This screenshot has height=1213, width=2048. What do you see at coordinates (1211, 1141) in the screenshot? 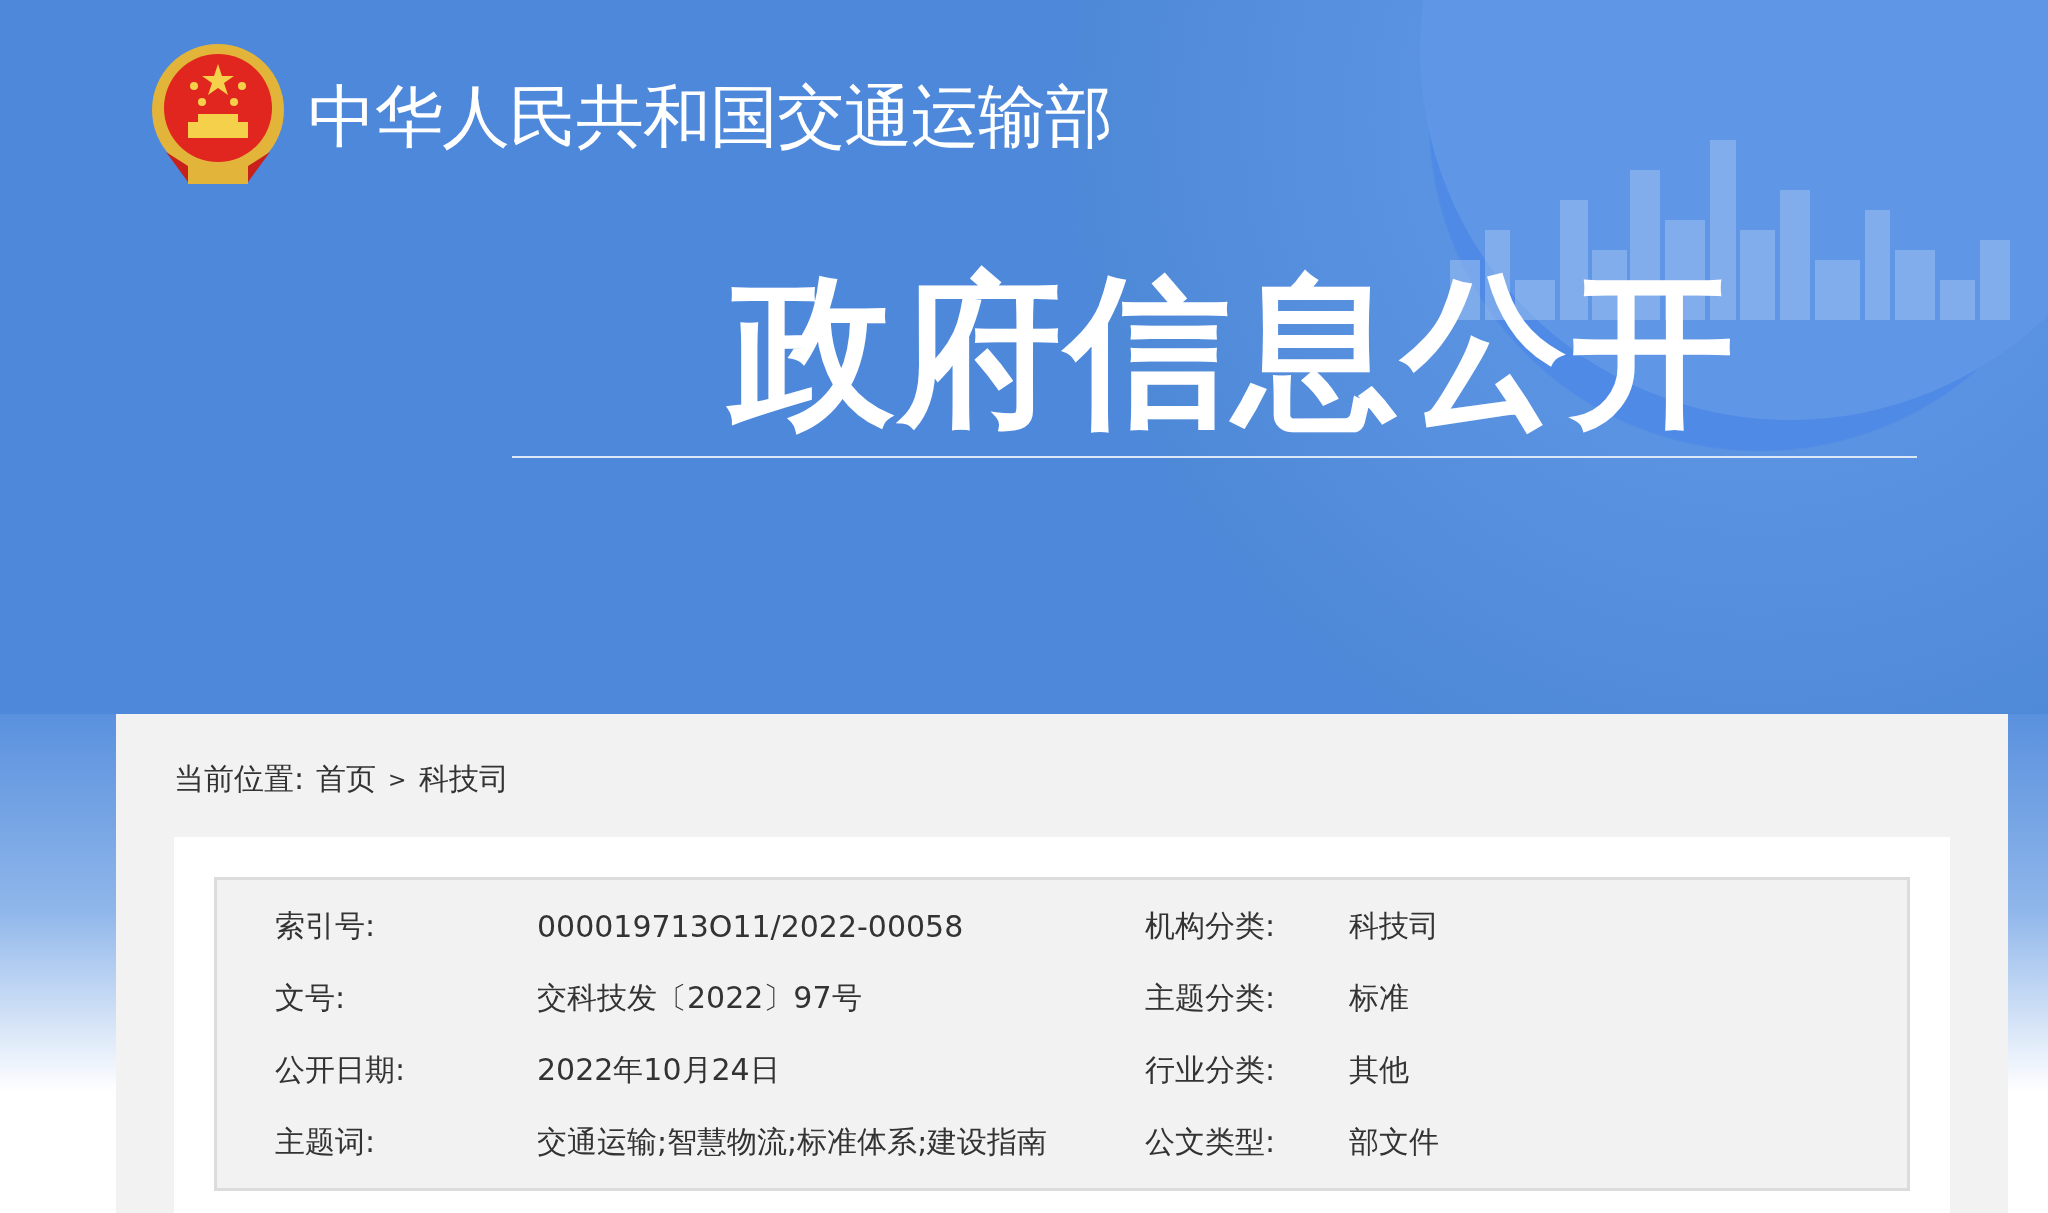
I see `field-label: 公文类型:` at bounding box center [1211, 1141].